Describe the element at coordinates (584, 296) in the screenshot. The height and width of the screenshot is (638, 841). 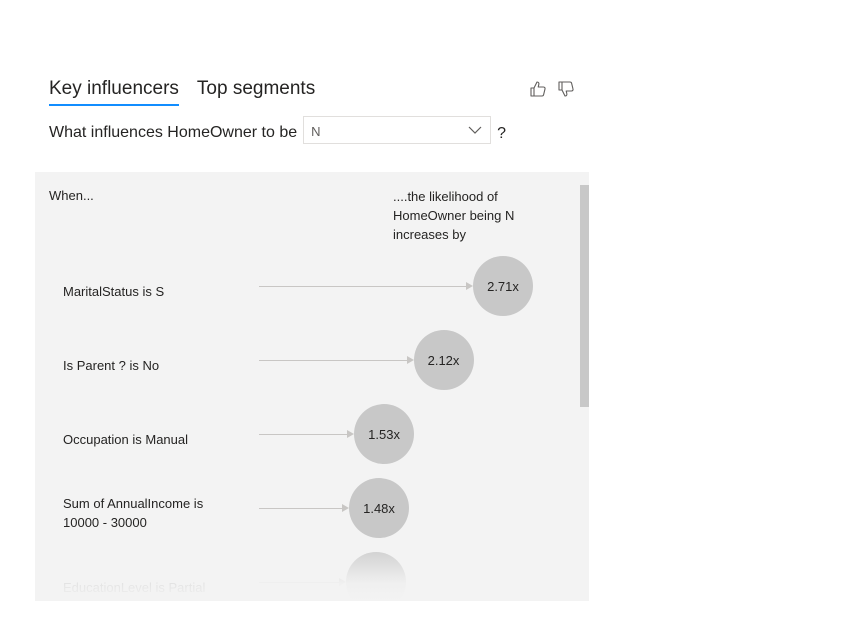
I see `scrollbar` at that location.